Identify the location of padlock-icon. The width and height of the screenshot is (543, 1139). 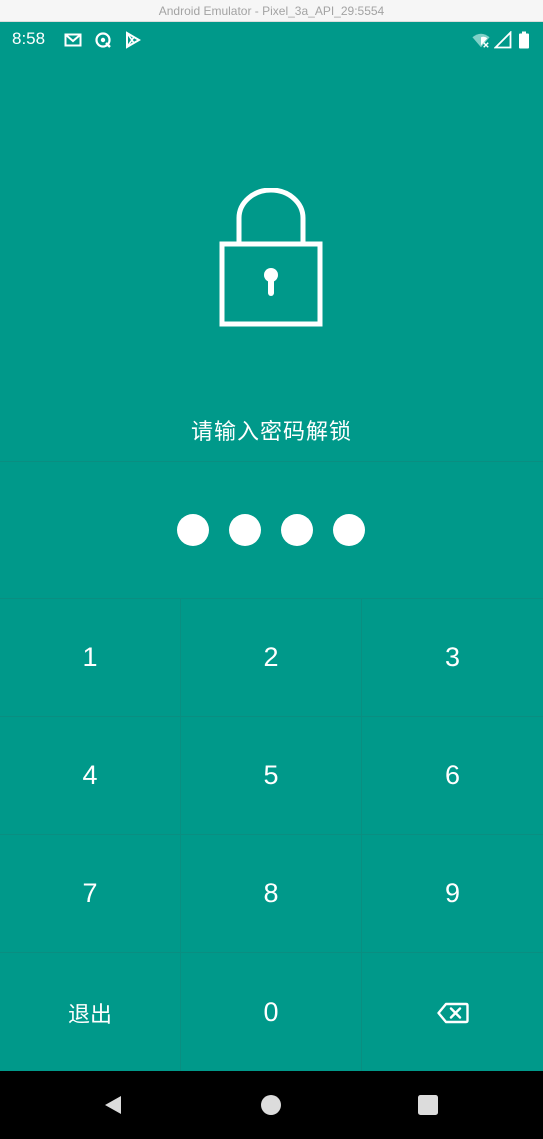
(271, 257).